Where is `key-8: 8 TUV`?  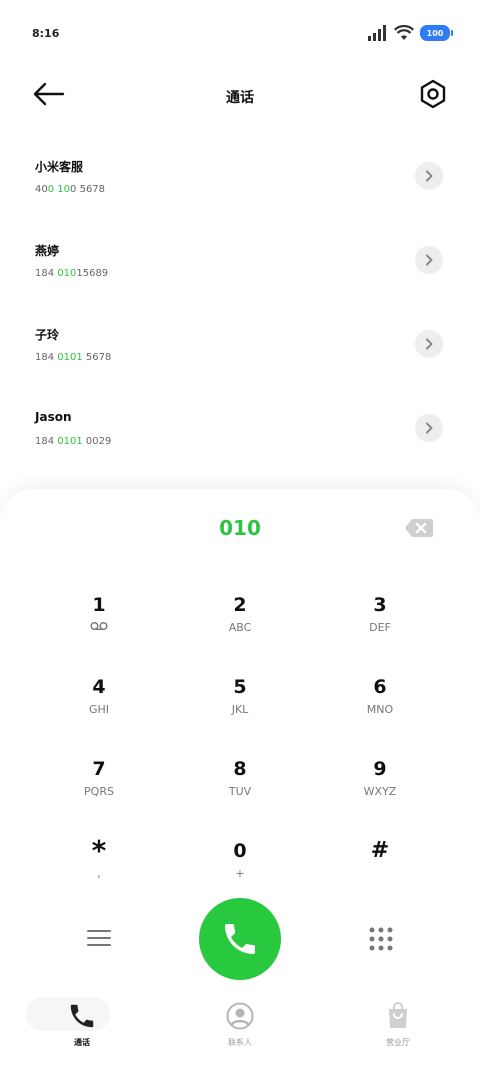 key-8: 8 TUV is located at coordinates (240, 780).